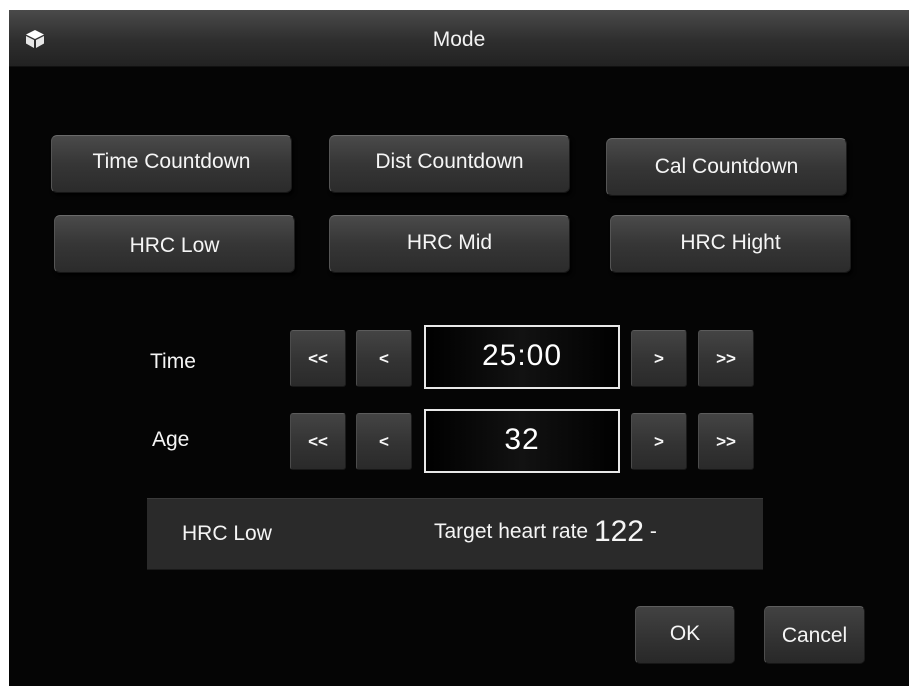  Describe the element at coordinates (522, 357) in the screenshot. I see `time-value-display: 25:00` at that location.